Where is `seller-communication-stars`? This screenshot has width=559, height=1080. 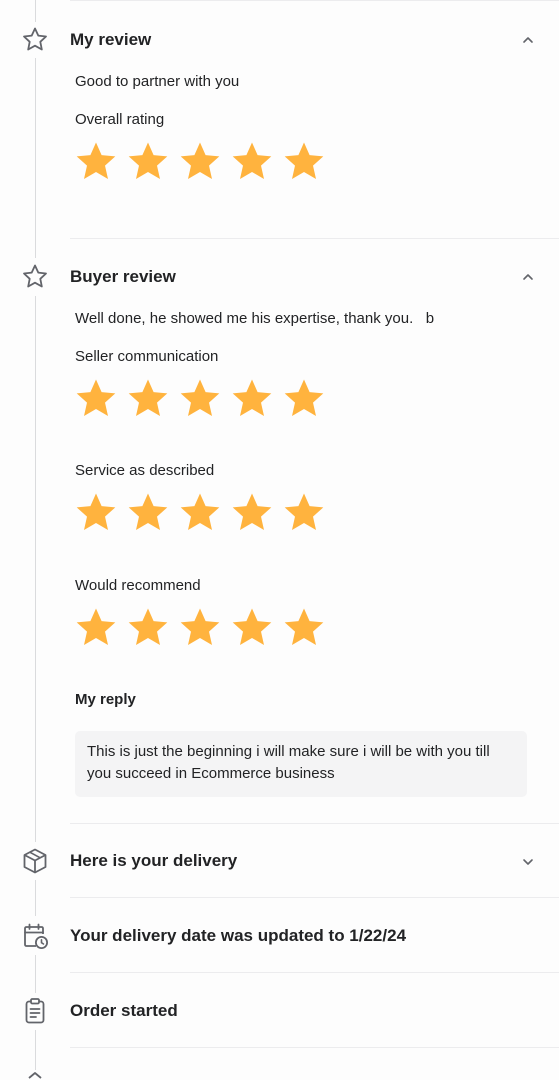
seller-communication-stars is located at coordinates (200, 399).